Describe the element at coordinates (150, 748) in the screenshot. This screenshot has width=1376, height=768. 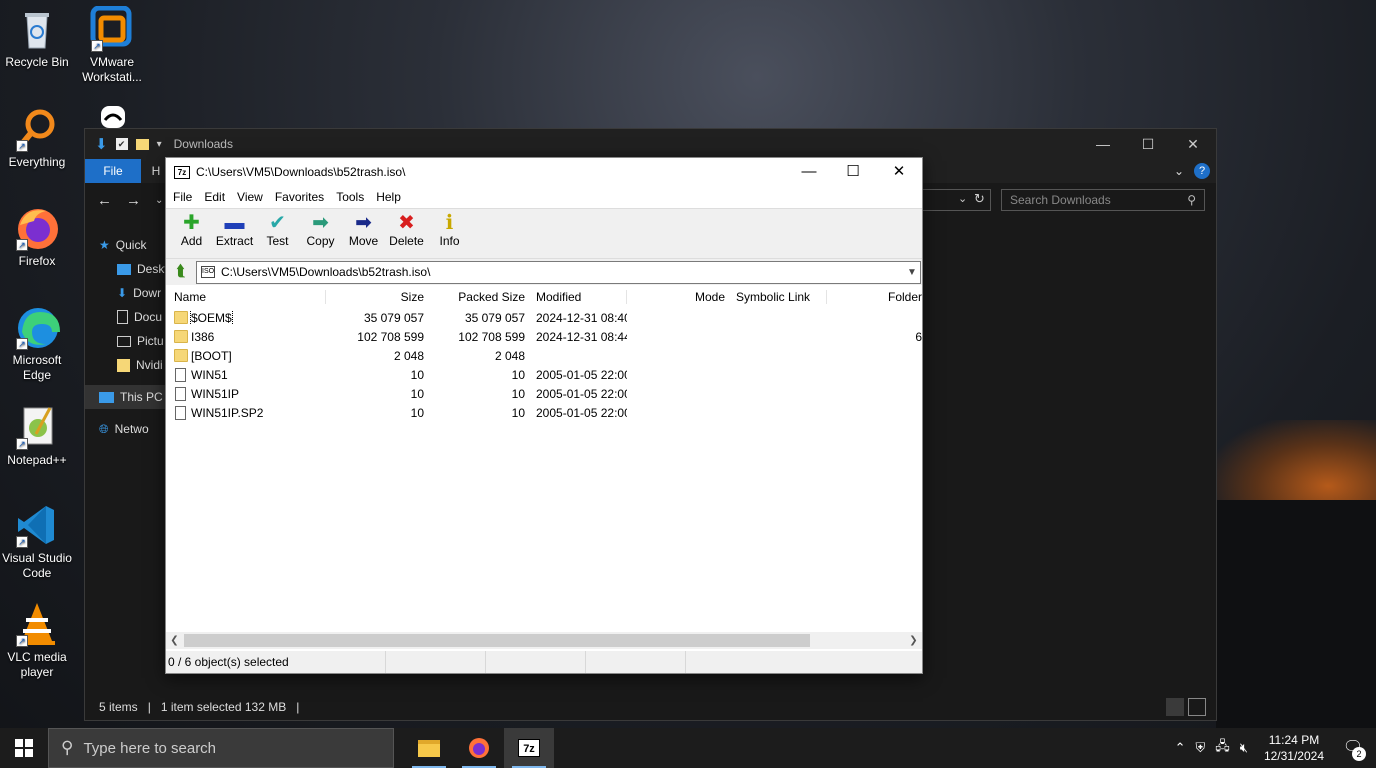
I see `search-placeholder: Type here to search` at that location.